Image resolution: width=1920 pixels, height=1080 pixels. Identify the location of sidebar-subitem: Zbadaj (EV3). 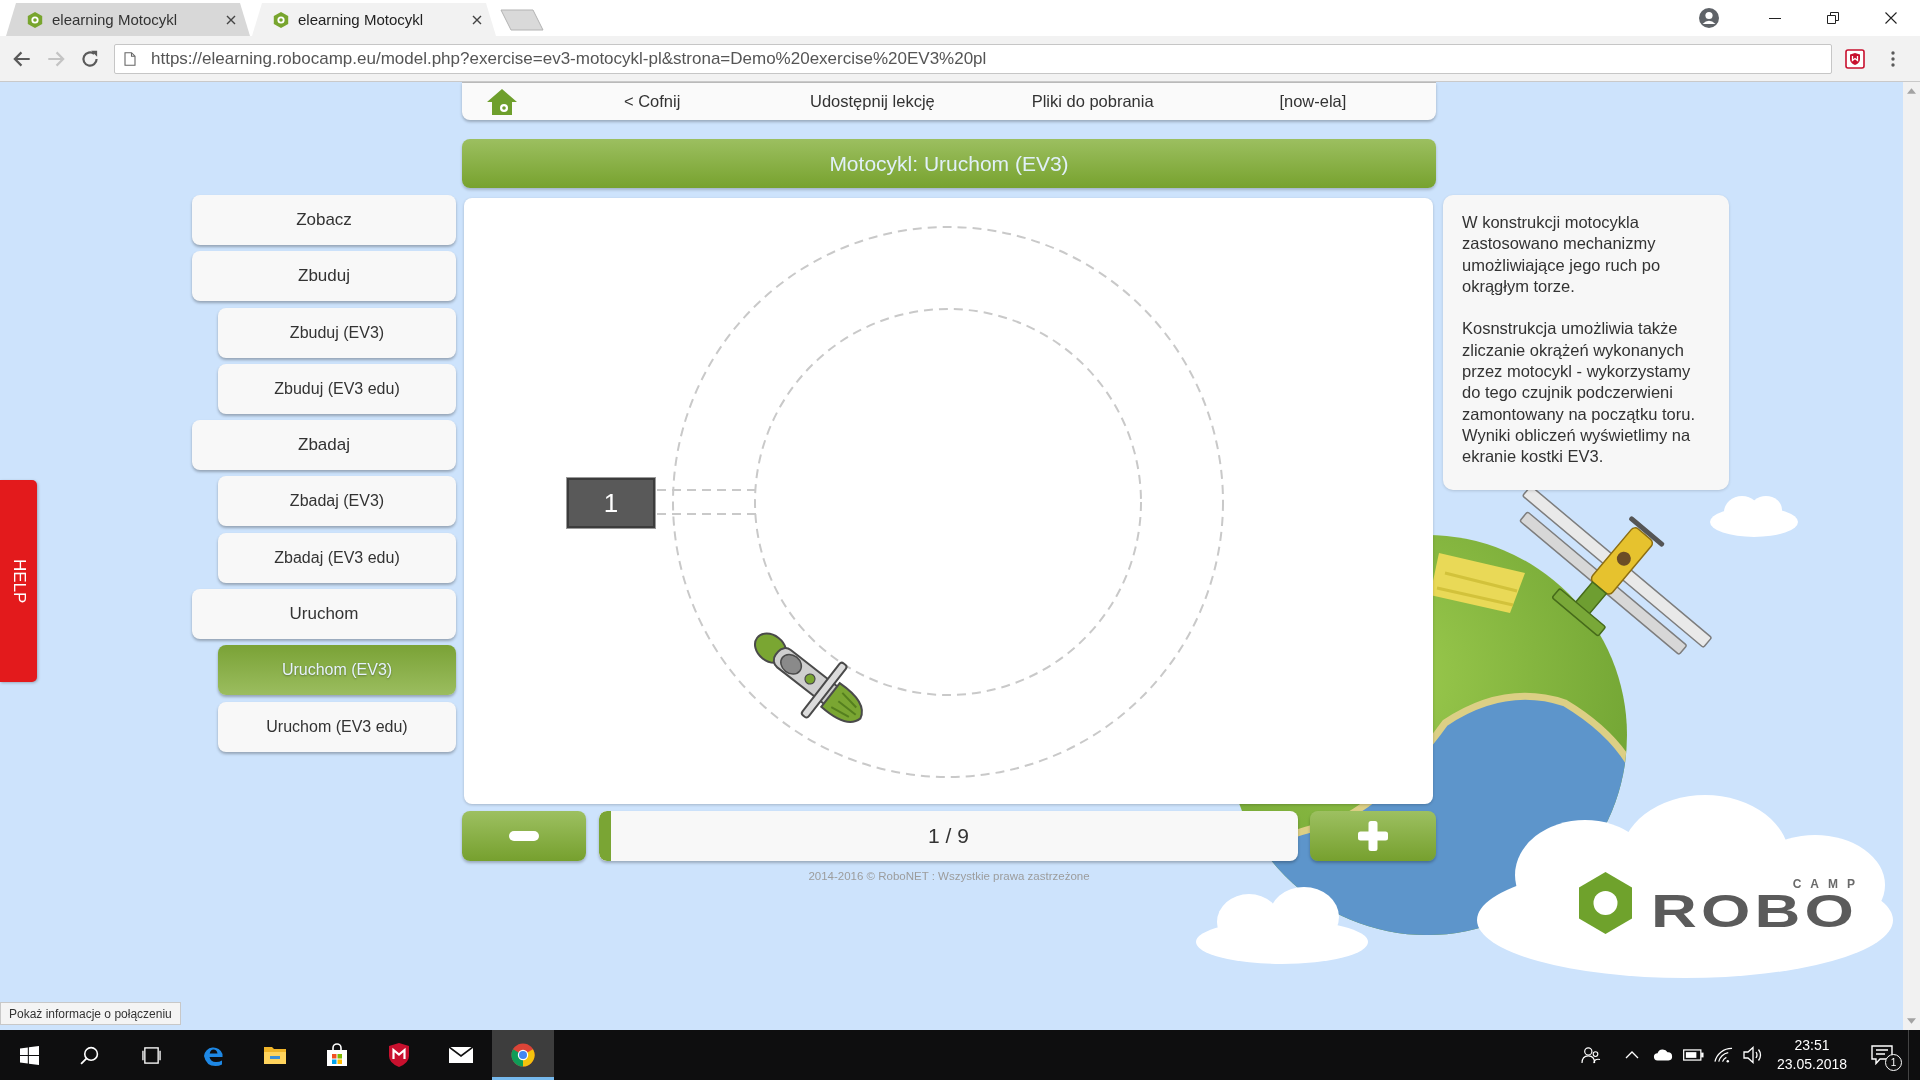
(337, 501).